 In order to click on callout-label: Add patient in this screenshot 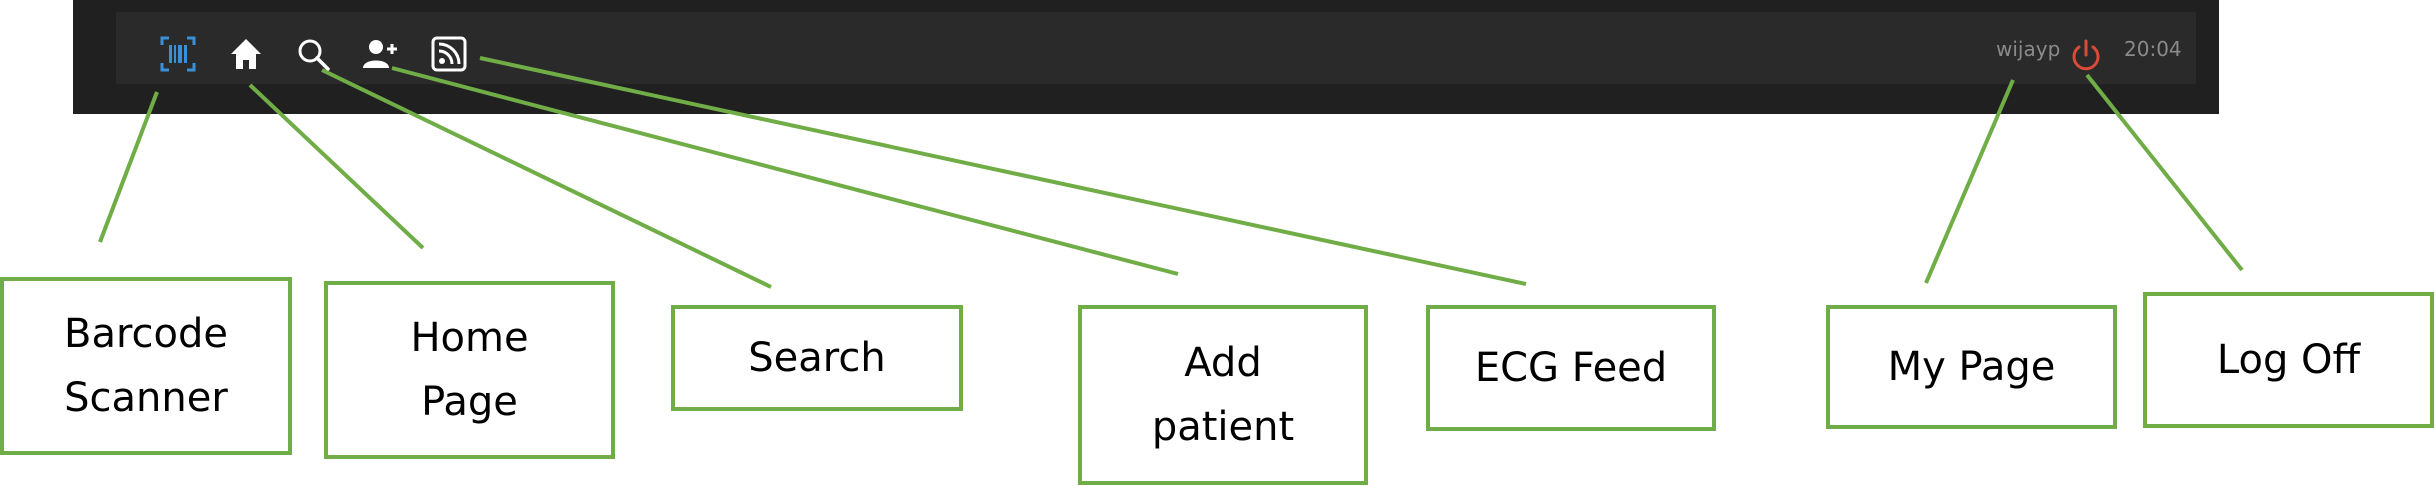, I will do `click(1223, 395)`.